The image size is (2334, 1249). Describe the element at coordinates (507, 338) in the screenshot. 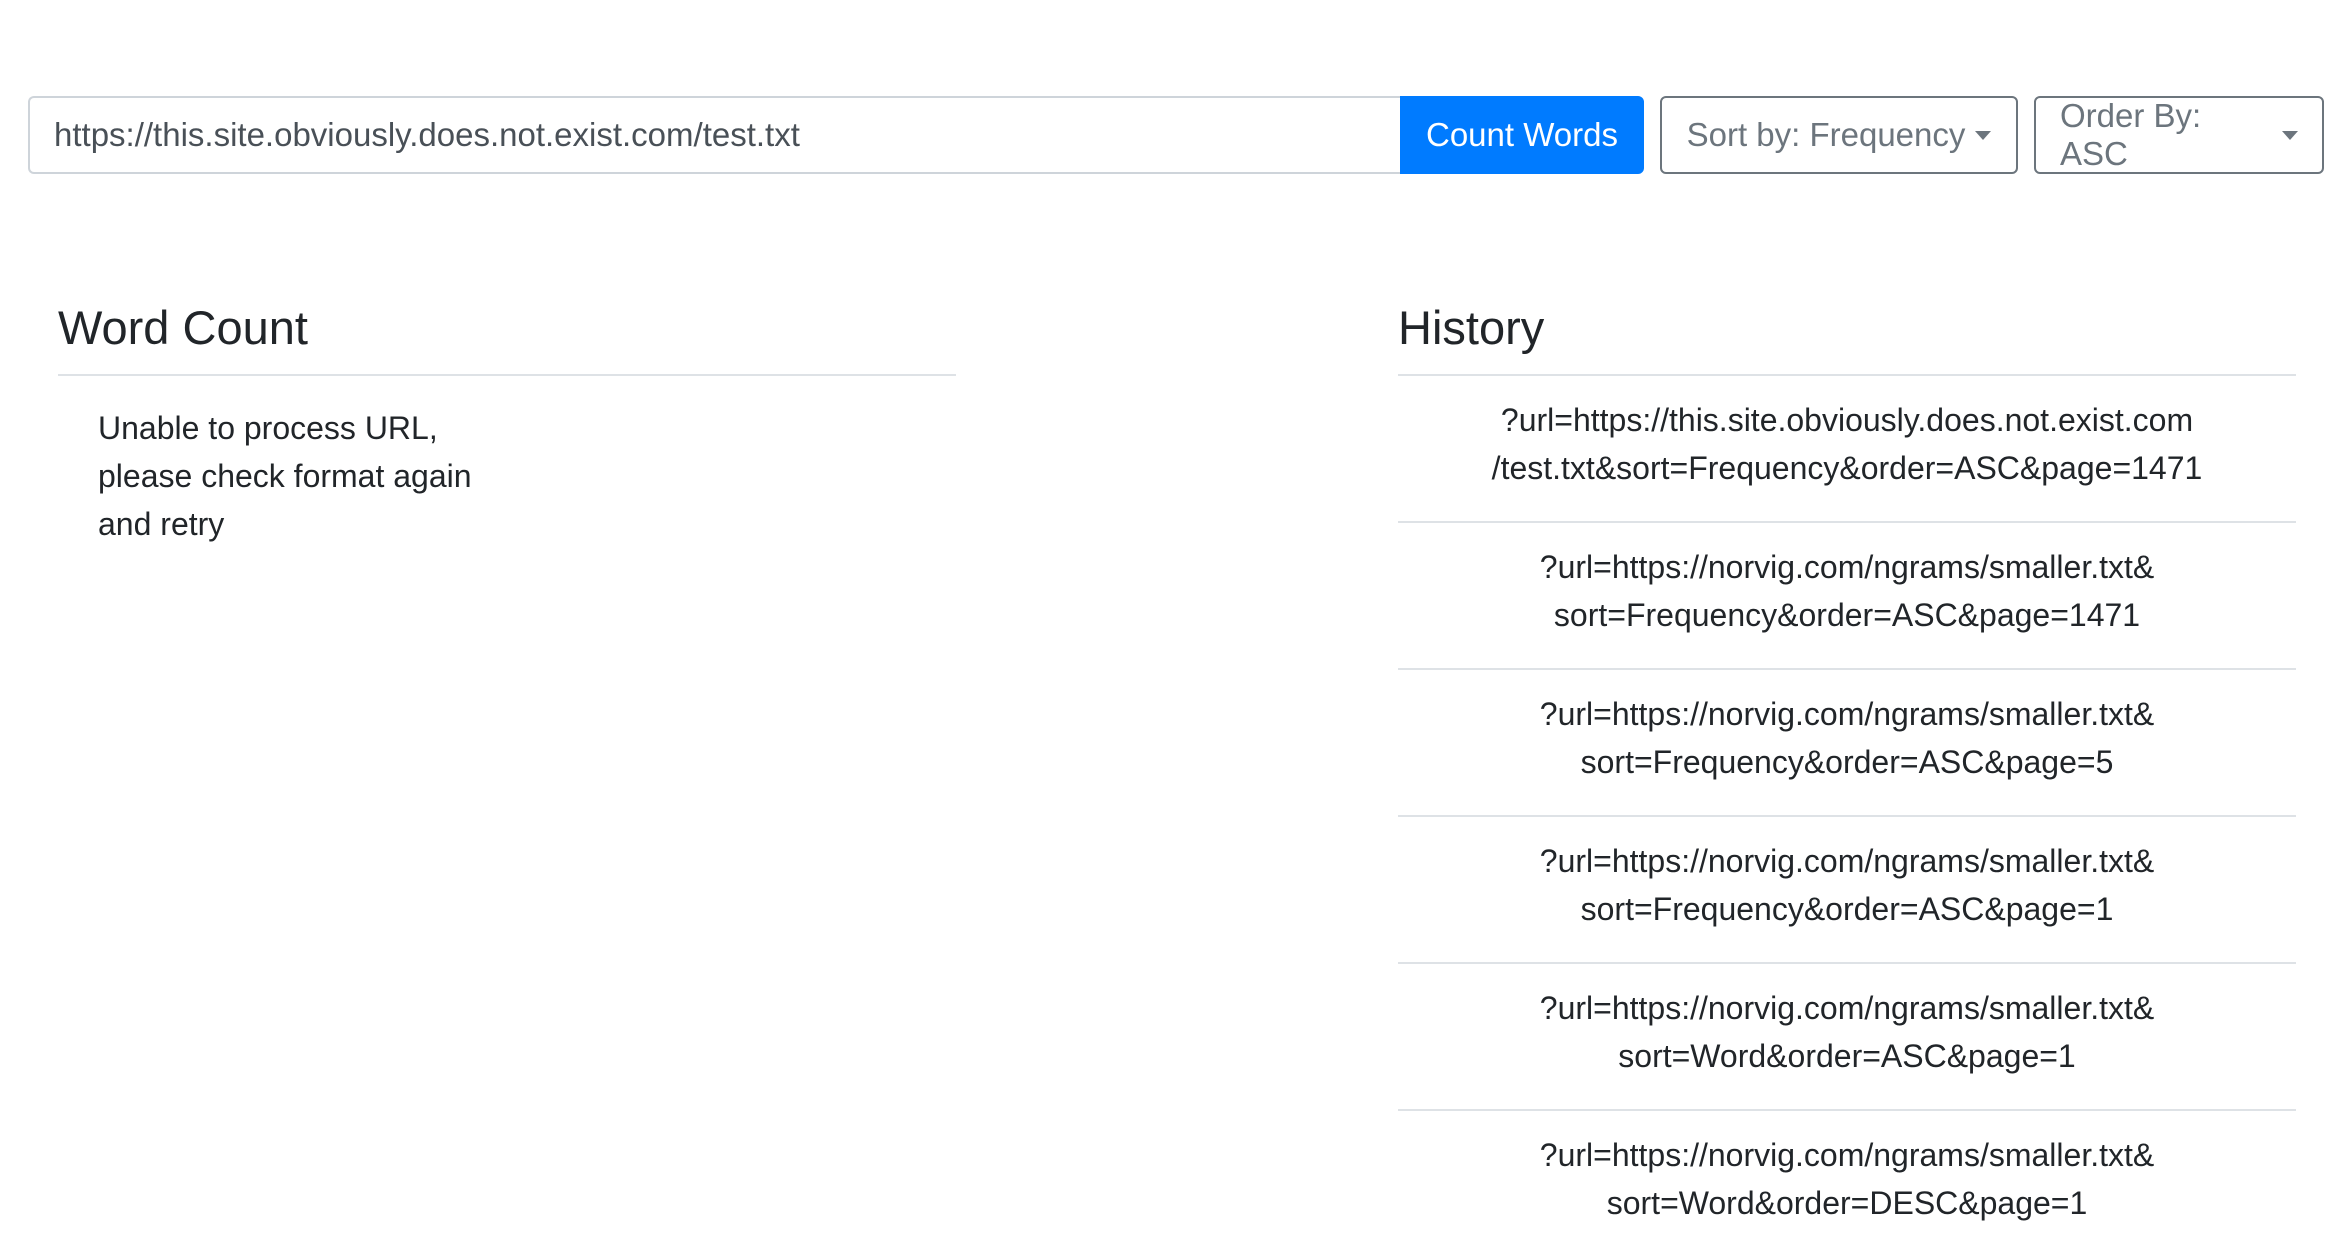

I see `word-count-title: Word Count` at that location.